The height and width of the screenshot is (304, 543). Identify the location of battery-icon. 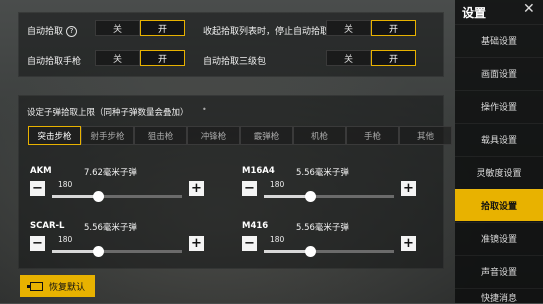
(34, 286).